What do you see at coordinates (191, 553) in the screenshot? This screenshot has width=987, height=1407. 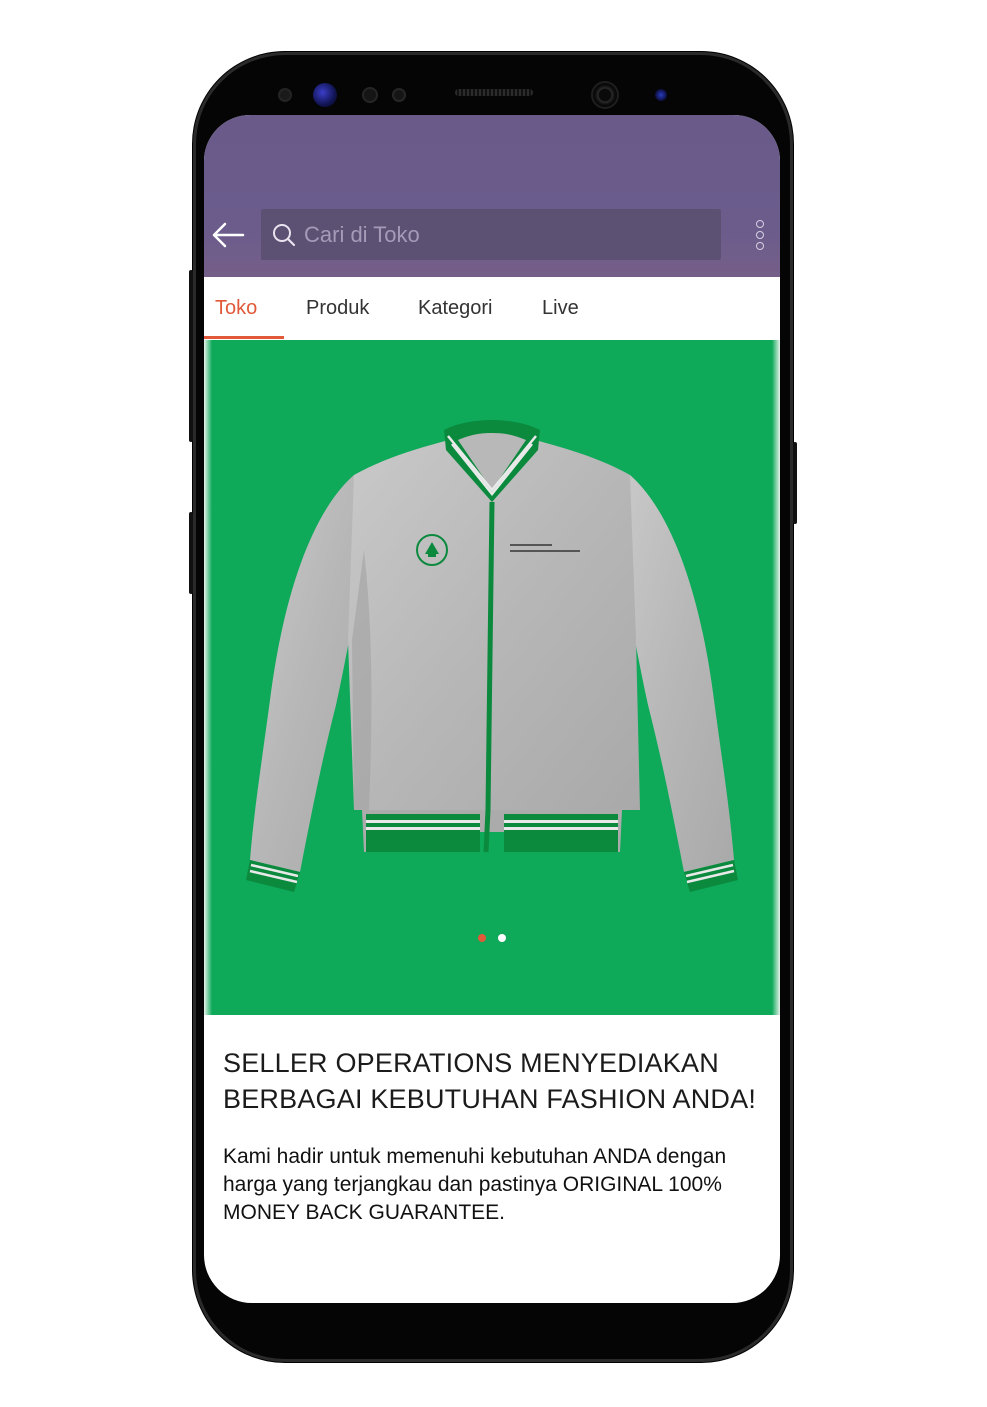 I see `bixby-button` at bounding box center [191, 553].